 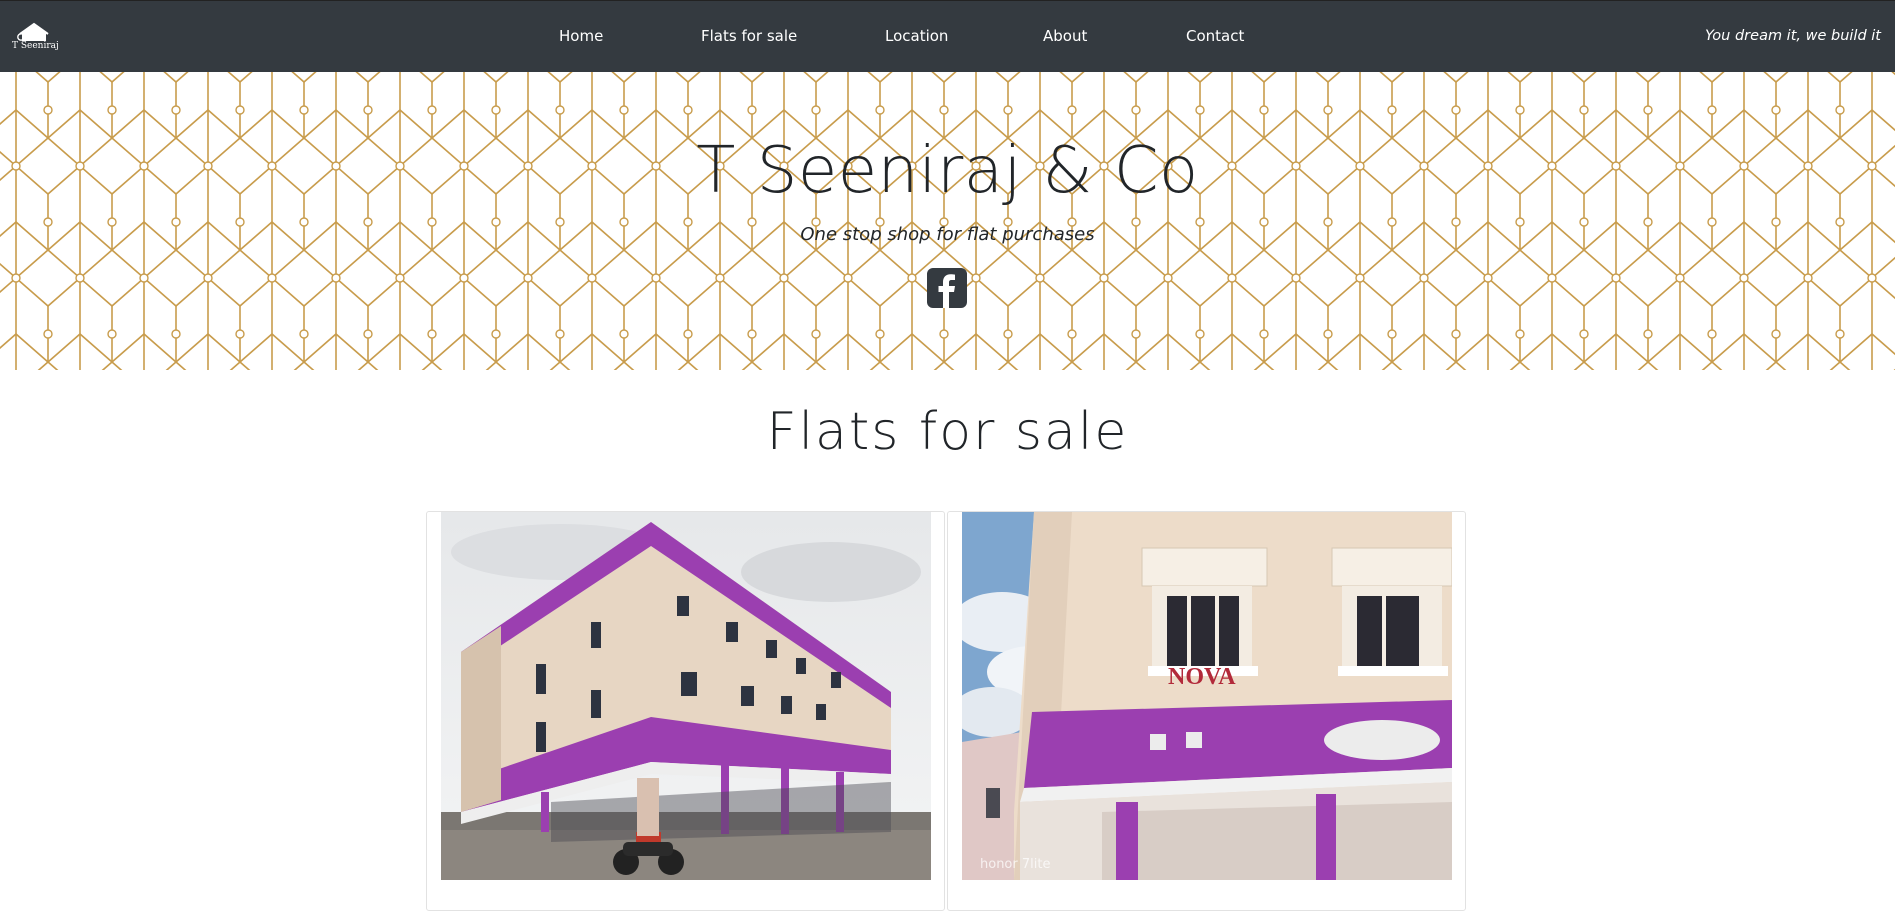 I want to click on flat-card, so click(x=685, y=711).